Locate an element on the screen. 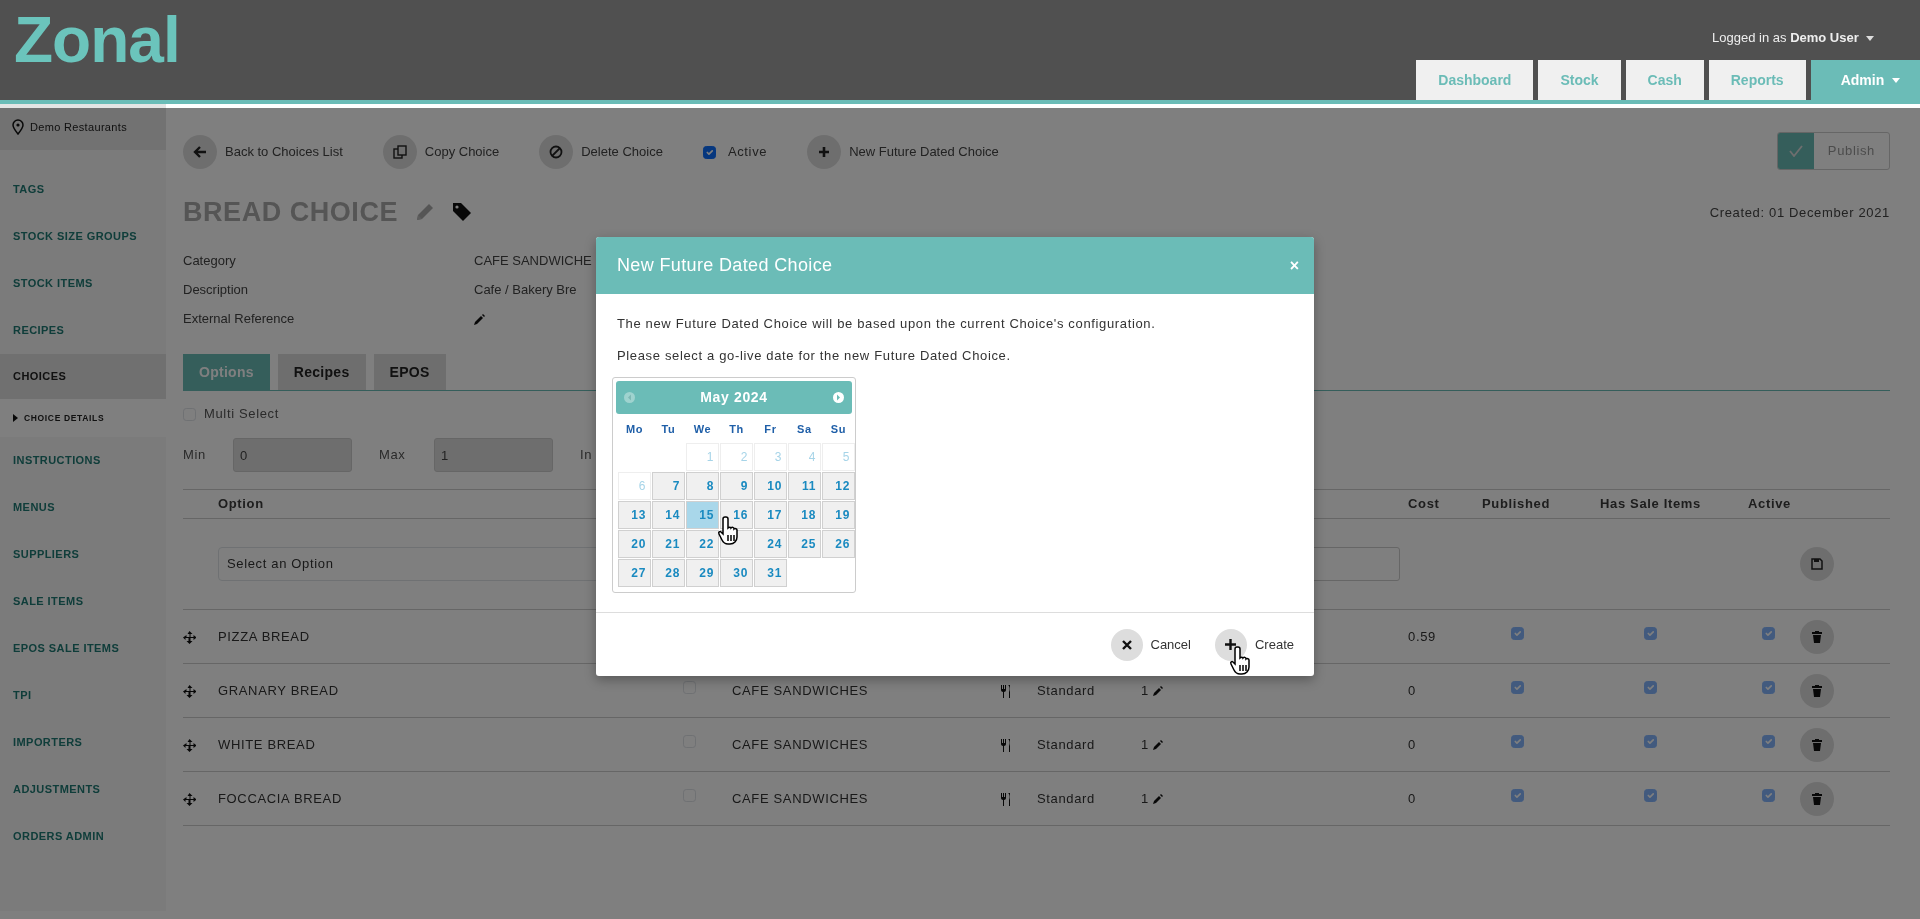 The width and height of the screenshot is (1920, 919). column-header: Published is located at coordinates (1516, 504).